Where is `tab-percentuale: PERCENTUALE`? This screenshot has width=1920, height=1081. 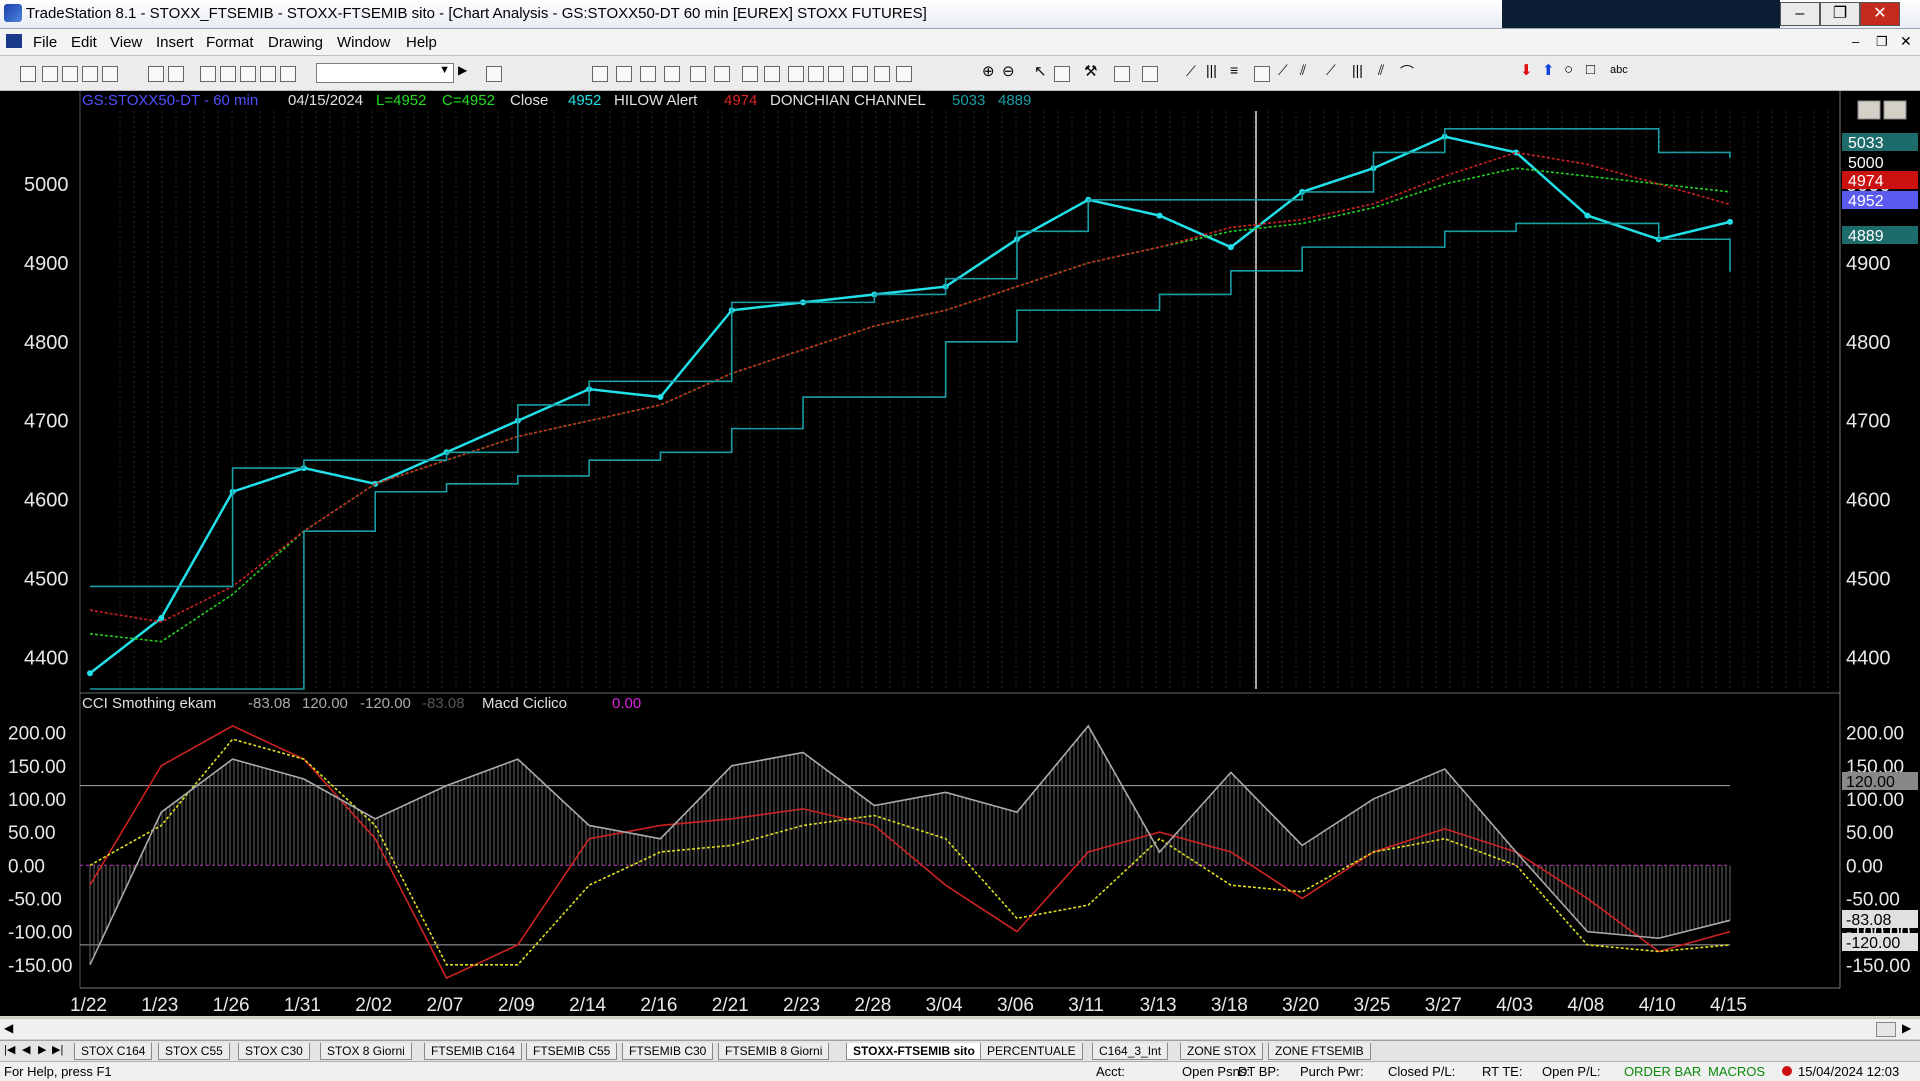
tab-percentuale: PERCENTUALE is located at coordinates (1031, 1051).